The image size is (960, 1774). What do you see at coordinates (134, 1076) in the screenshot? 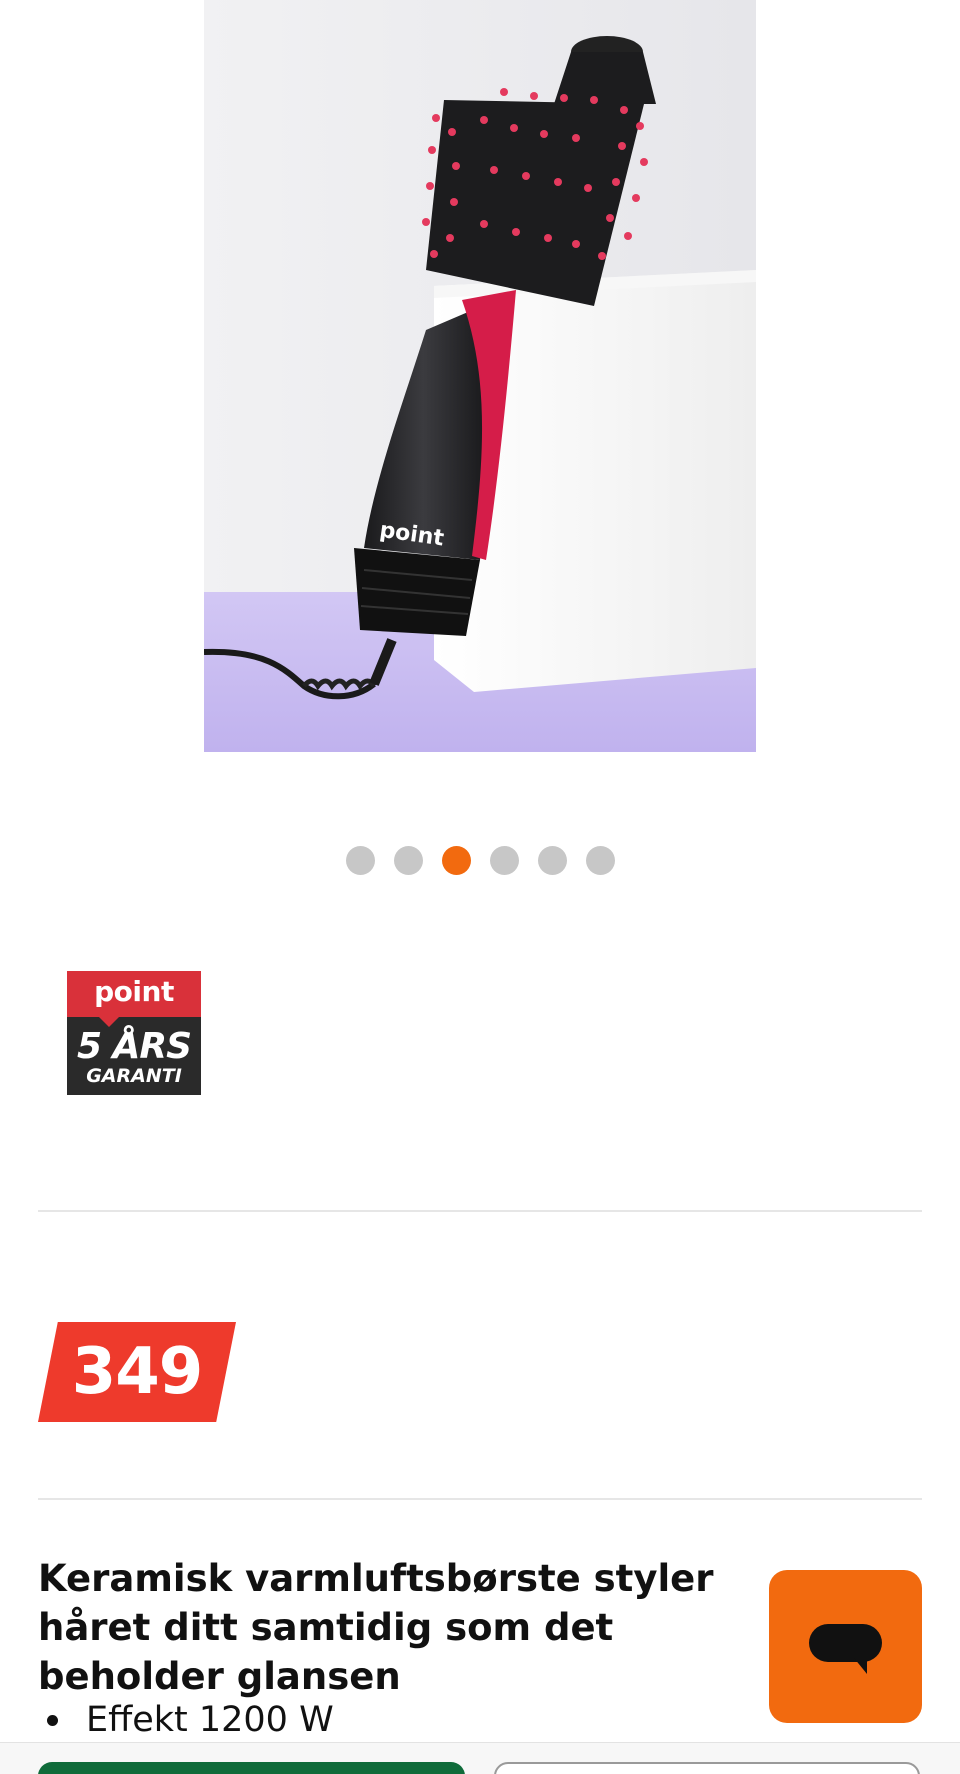
I see `warranty-label: GARANTI` at bounding box center [134, 1076].